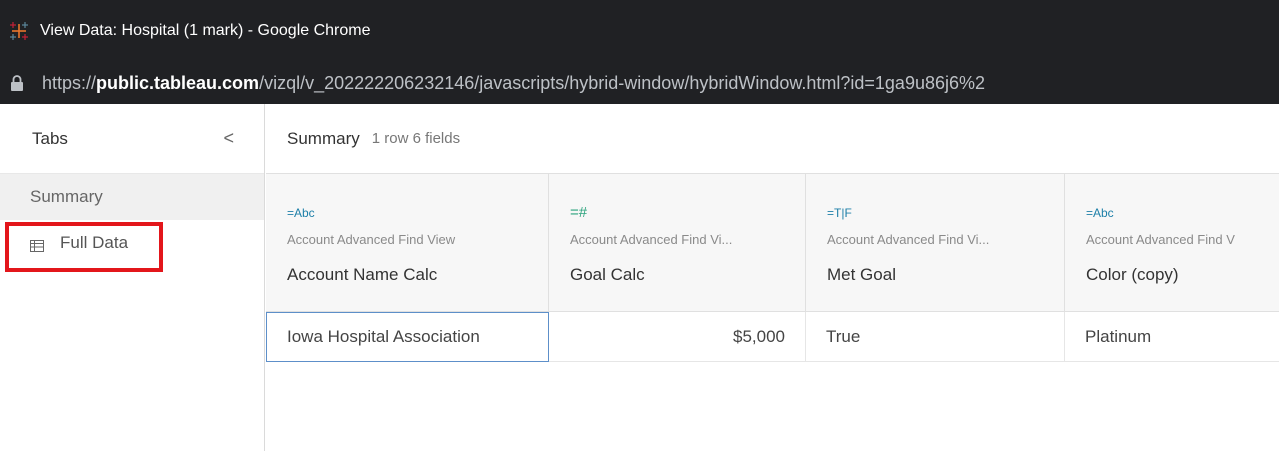 This screenshot has height=451, width=1279. I want to click on column-name: Account Name Calc, so click(362, 274).